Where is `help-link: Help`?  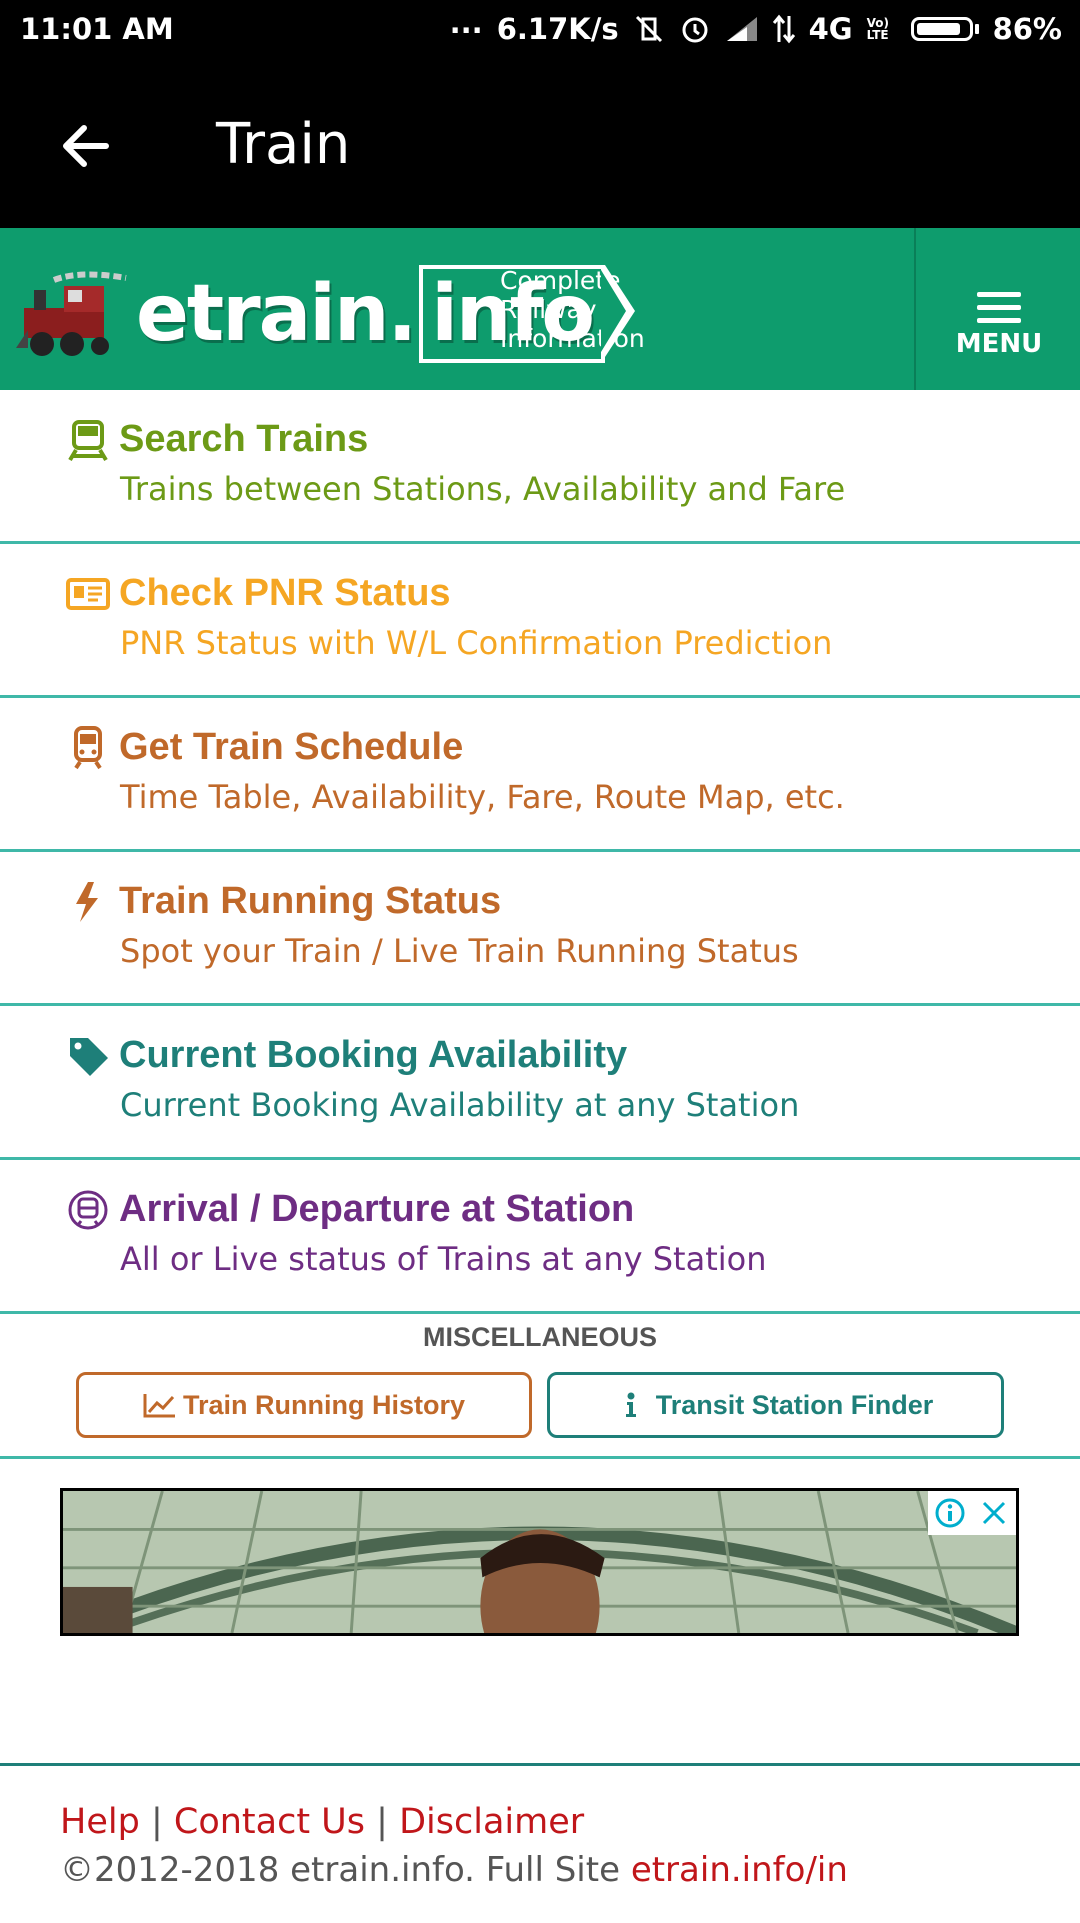
help-link: Help is located at coordinates (100, 1822).